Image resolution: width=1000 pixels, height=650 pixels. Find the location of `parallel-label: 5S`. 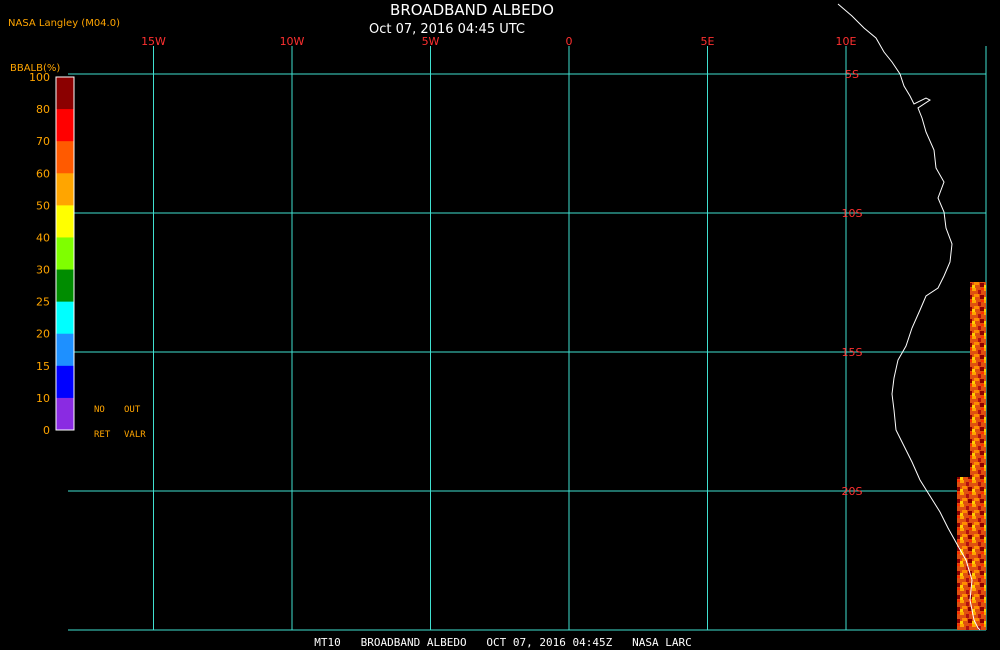

parallel-label: 5S is located at coordinates (852, 74).